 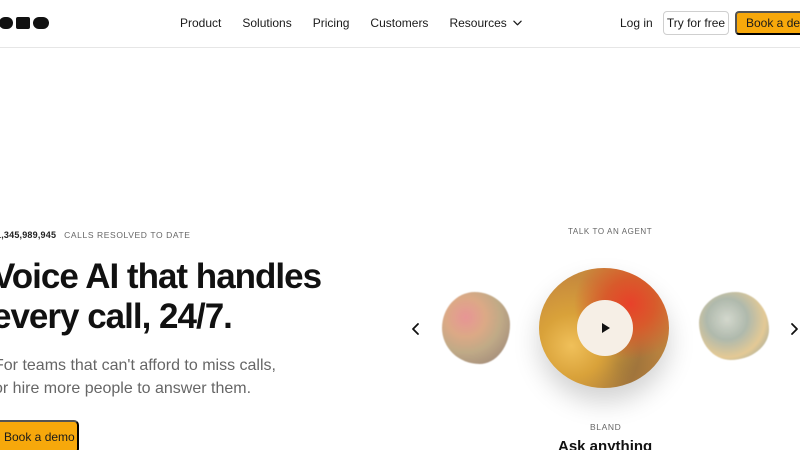 I want to click on bland-logo, so click(x=26, y=23).